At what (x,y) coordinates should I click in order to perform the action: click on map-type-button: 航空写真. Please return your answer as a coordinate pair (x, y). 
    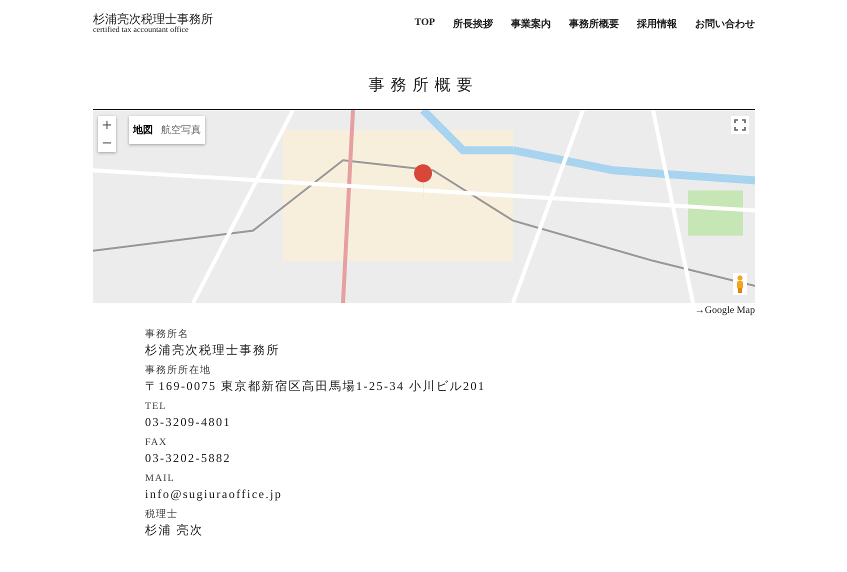
    Looking at the image, I should click on (181, 130).